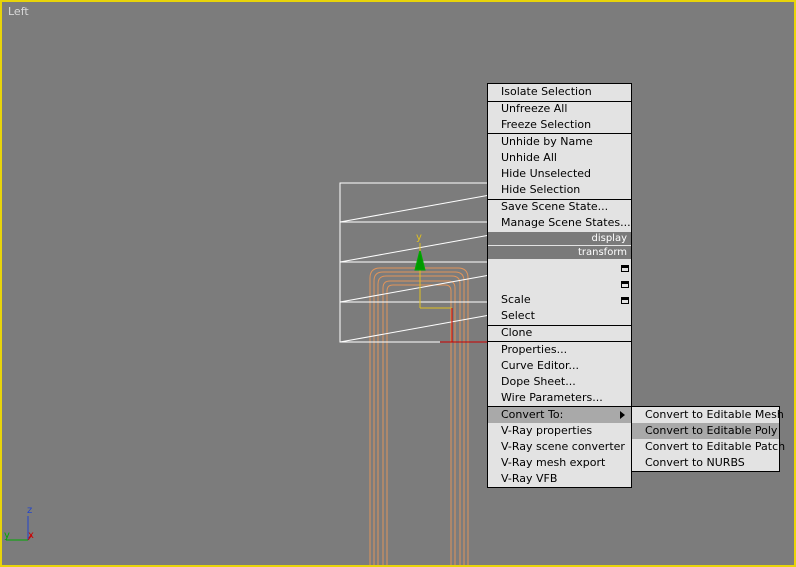 The width and height of the screenshot is (796, 567). I want to click on menu-vray-scene-converter: V-Ray scene converter, so click(559, 447).